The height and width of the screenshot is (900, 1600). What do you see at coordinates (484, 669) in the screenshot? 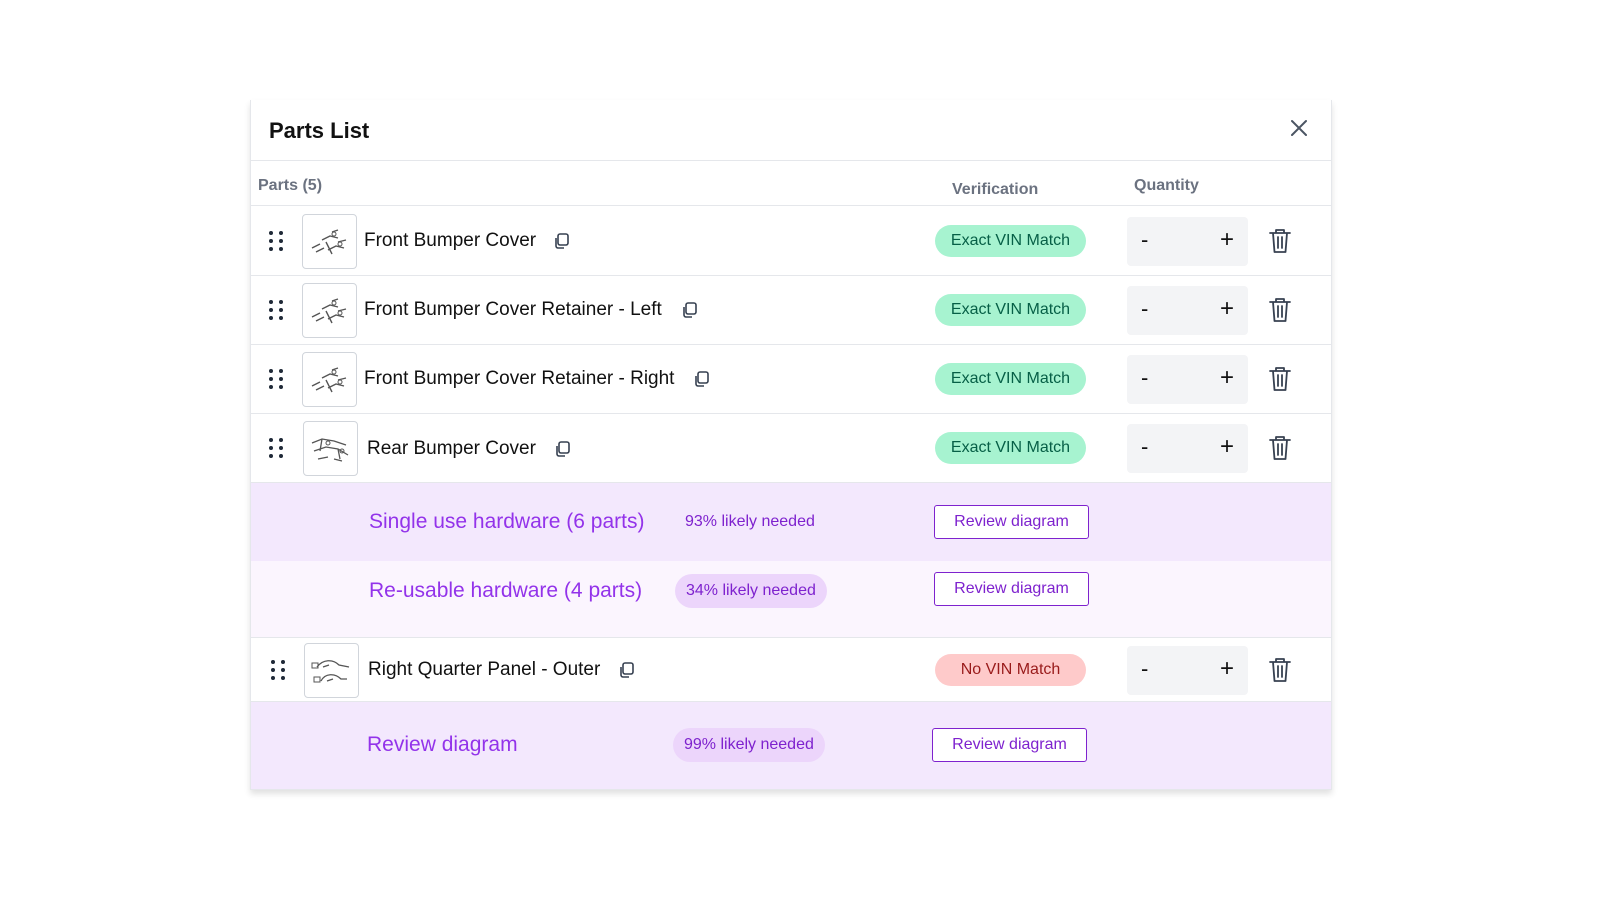
I see `part-name: Right Quarter Panel - Outer` at bounding box center [484, 669].